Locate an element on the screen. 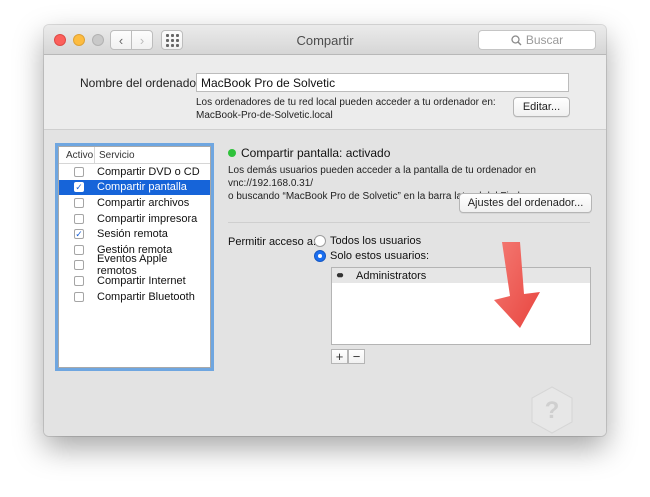 The width and height of the screenshot is (650, 497). radio-button-selected is located at coordinates (320, 256).